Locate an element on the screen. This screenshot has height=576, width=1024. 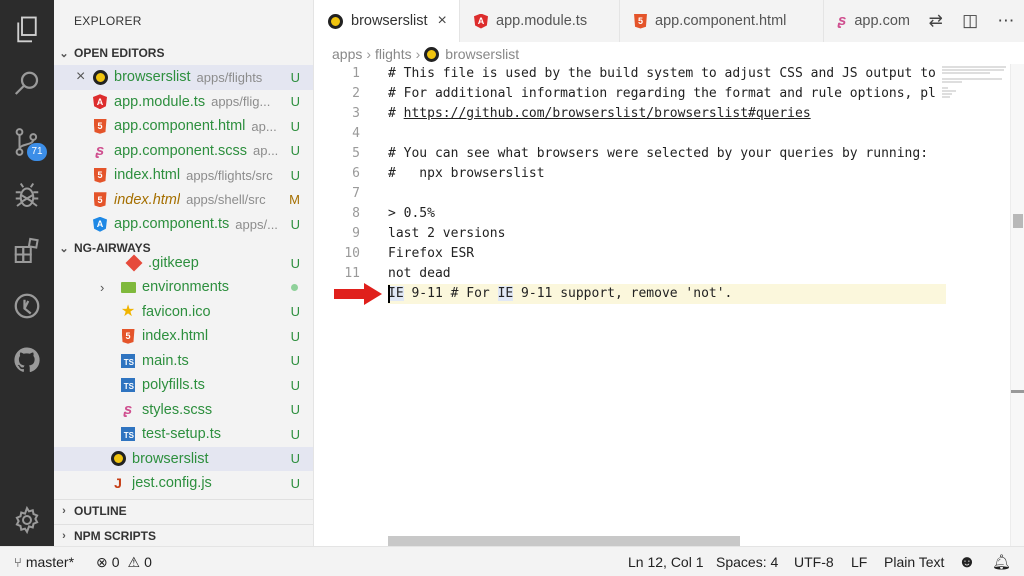
line-number: 2 is located at coordinates (356, 93).